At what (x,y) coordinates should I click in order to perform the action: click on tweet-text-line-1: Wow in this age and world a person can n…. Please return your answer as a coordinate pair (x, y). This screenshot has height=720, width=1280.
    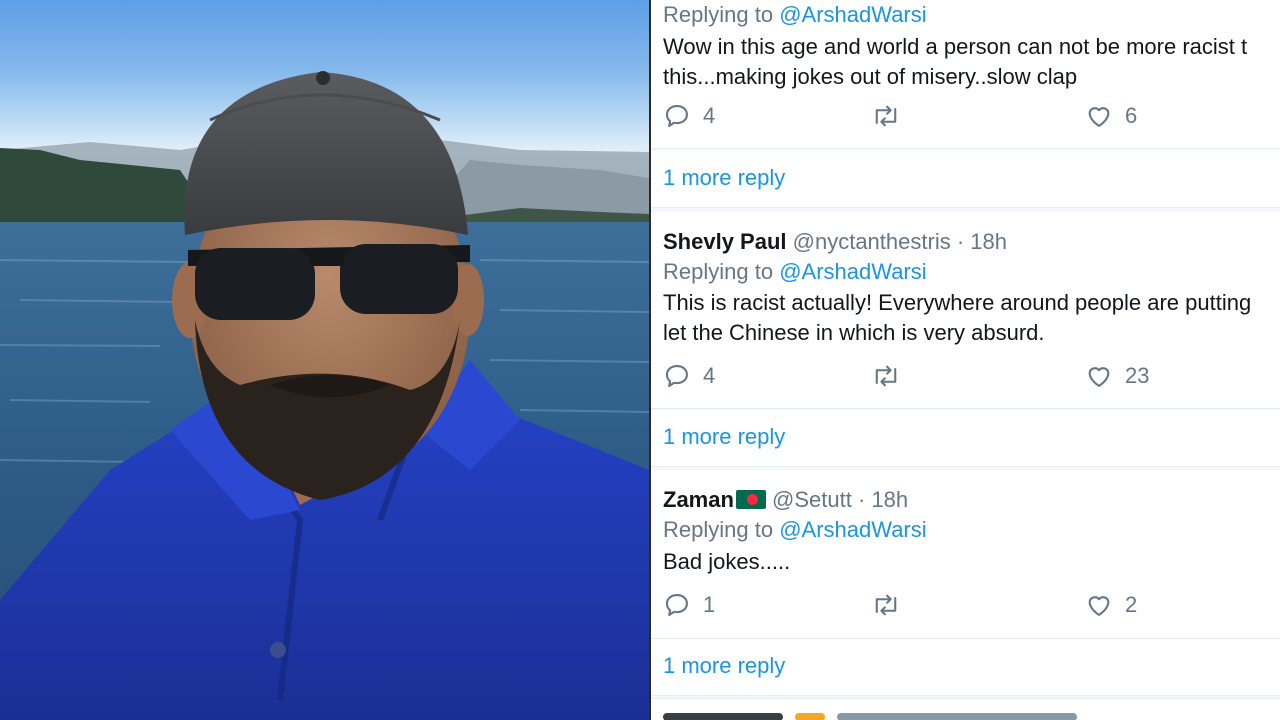
    Looking at the image, I should click on (955, 46).